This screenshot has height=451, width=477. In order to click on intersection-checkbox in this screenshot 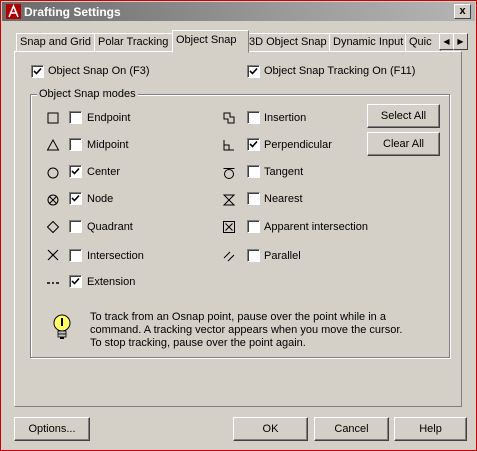, I will do `click(75, 255)`.